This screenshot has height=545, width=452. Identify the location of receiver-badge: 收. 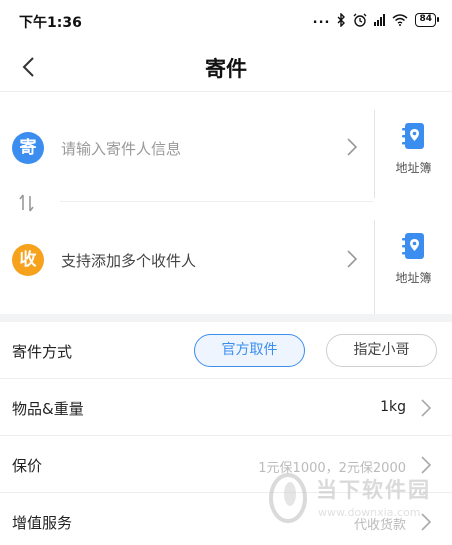
(28, 260).